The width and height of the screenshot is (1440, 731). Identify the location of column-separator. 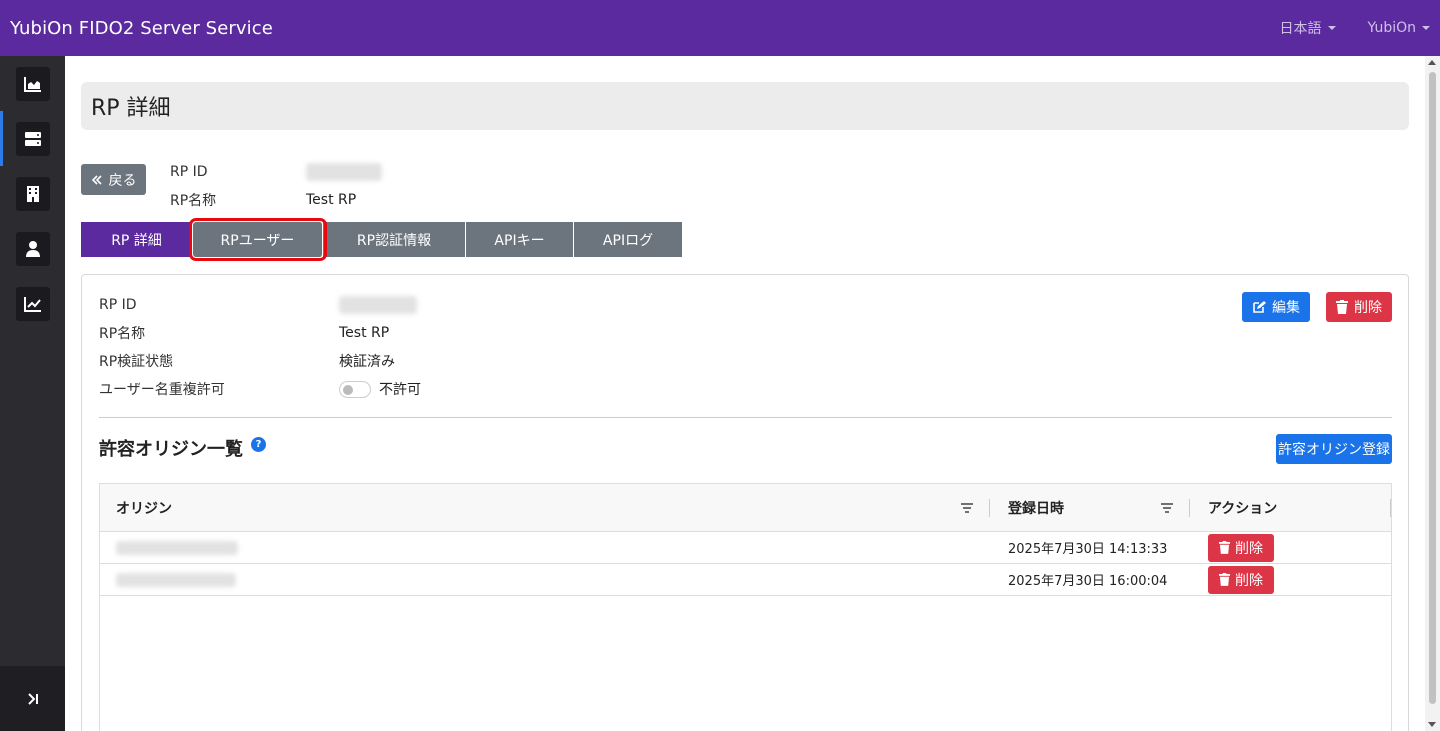
(1390, 508).